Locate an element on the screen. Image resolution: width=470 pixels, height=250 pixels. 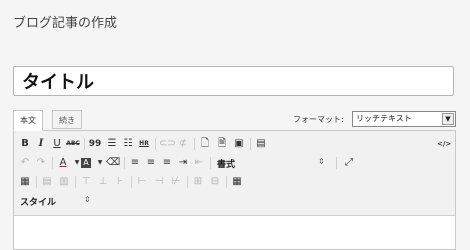
format-select: リッチテキスト ▼ is located at coordinates (404, 119).